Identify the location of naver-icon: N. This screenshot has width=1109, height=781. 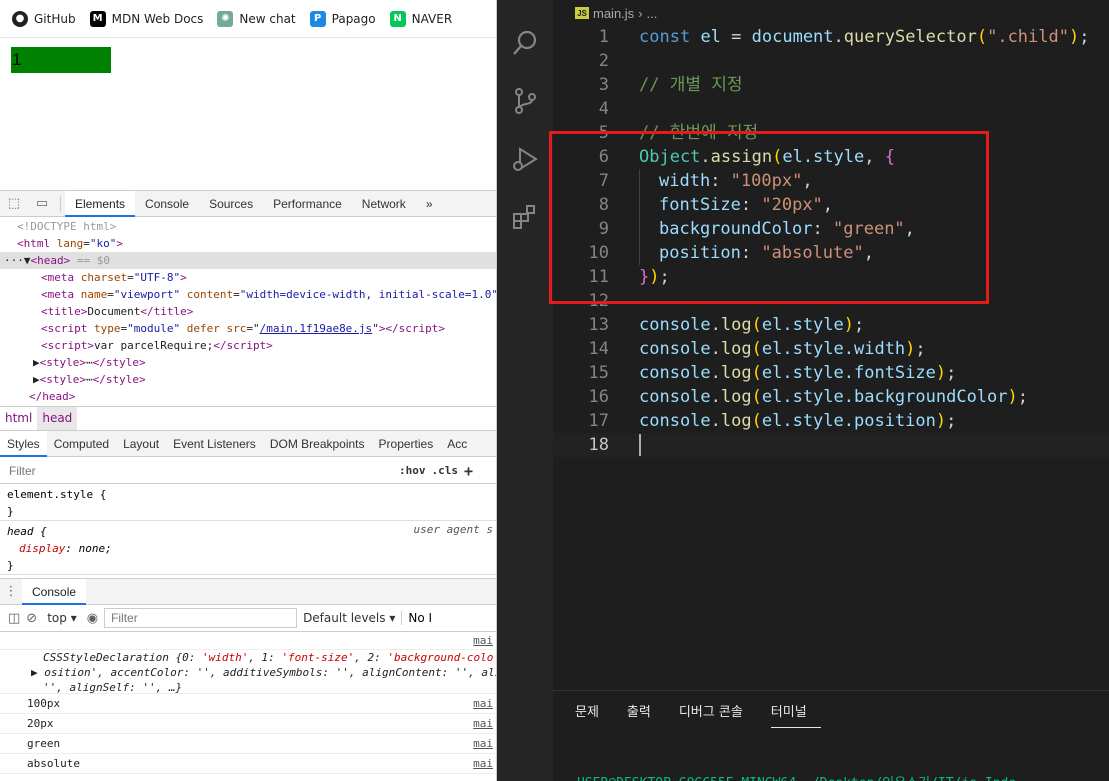
(397, 18).